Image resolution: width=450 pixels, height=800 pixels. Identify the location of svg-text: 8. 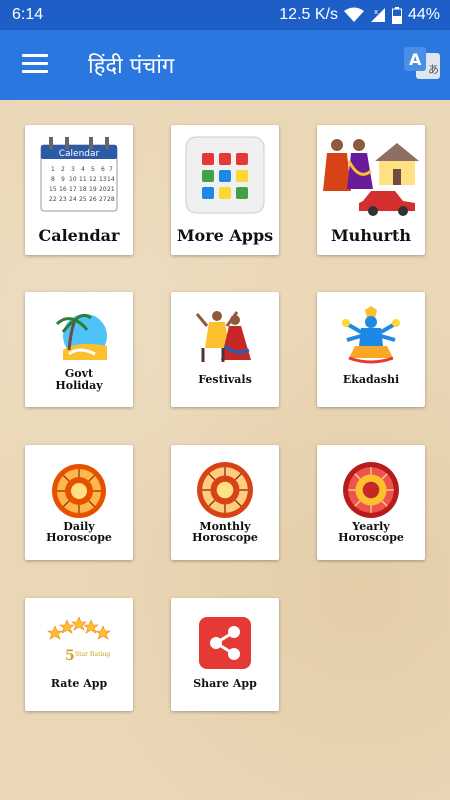
(53, 179).